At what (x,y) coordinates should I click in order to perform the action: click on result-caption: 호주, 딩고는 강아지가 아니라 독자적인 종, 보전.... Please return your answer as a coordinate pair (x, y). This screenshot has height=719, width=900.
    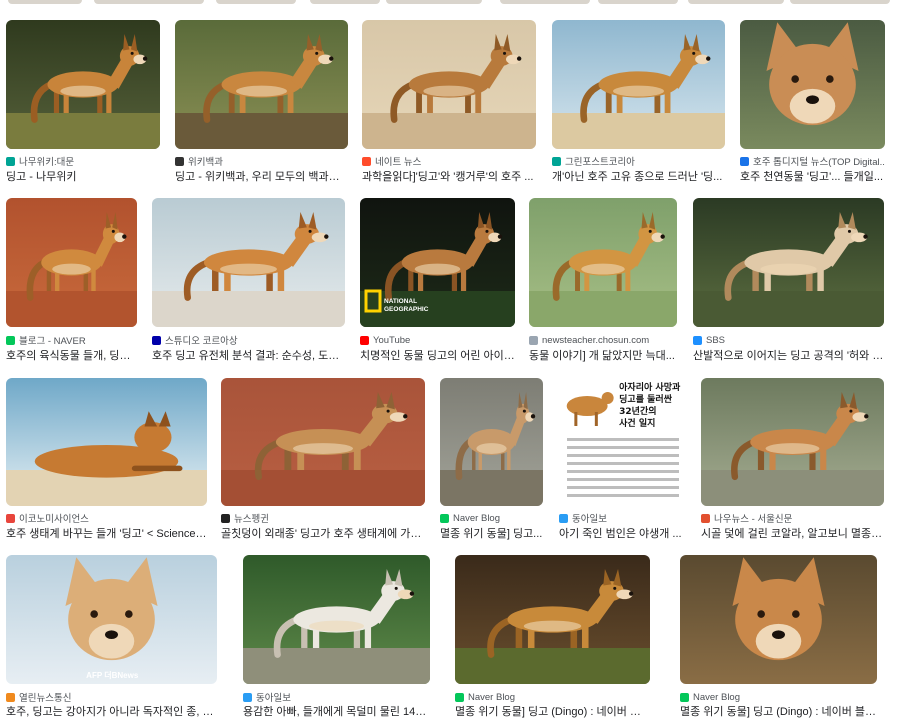
    Looking at the image, I should click on (111, 711).